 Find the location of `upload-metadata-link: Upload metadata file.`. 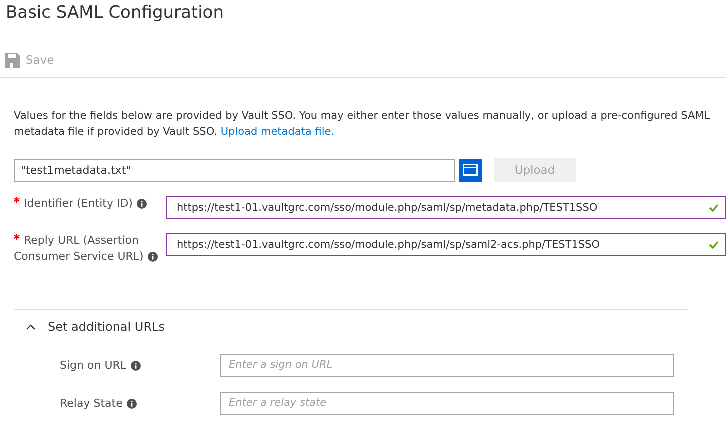

upload-metadata-link: Upload metadata file. is located at coordinates (277, 132).